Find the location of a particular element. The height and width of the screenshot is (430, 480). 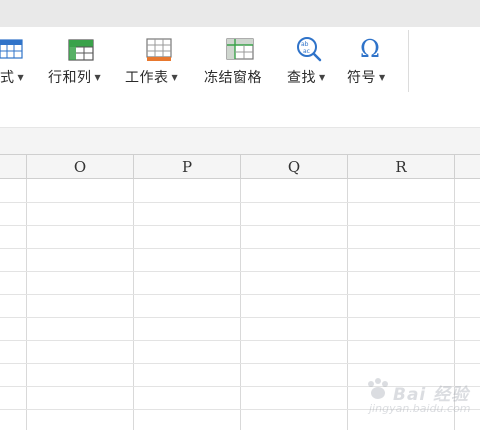

find-button: ab ac 查找 ▼ is located at coordinates (312, 63).